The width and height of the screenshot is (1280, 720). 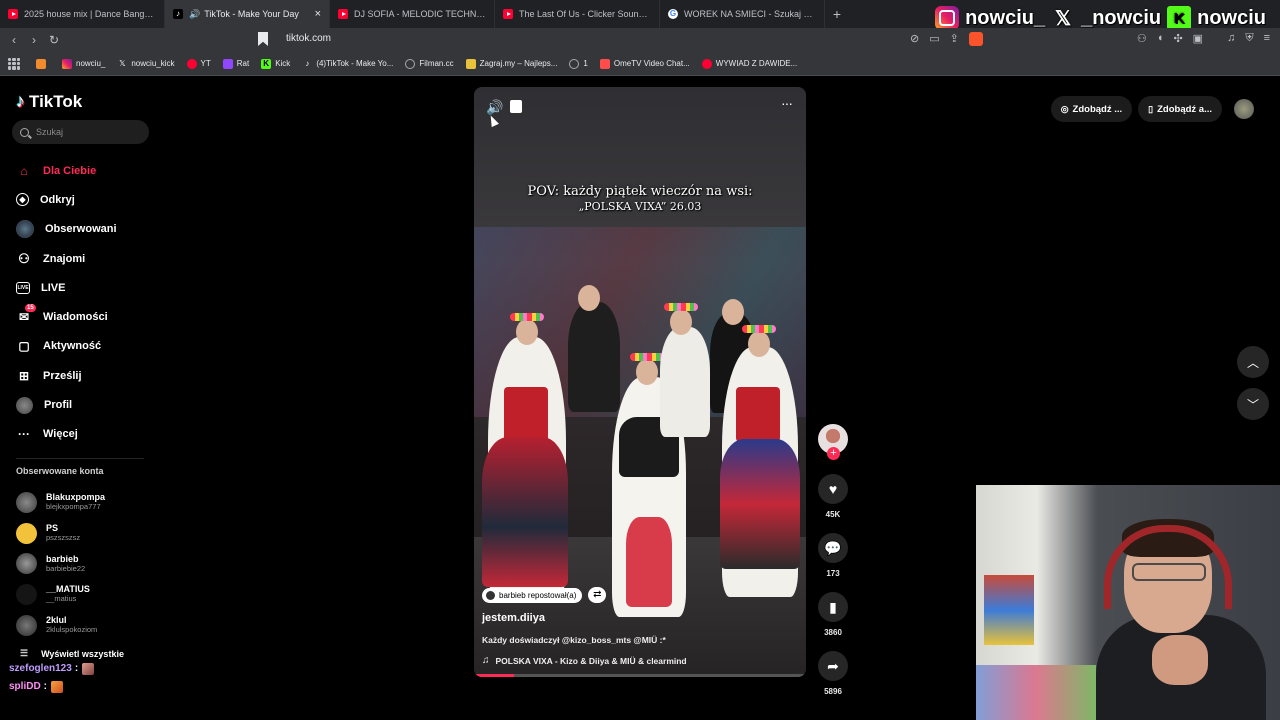 I want to click on browser-tab-active: ♪ 🔊 TikTok - Make Your Day ×, so click(x=247, y=14).